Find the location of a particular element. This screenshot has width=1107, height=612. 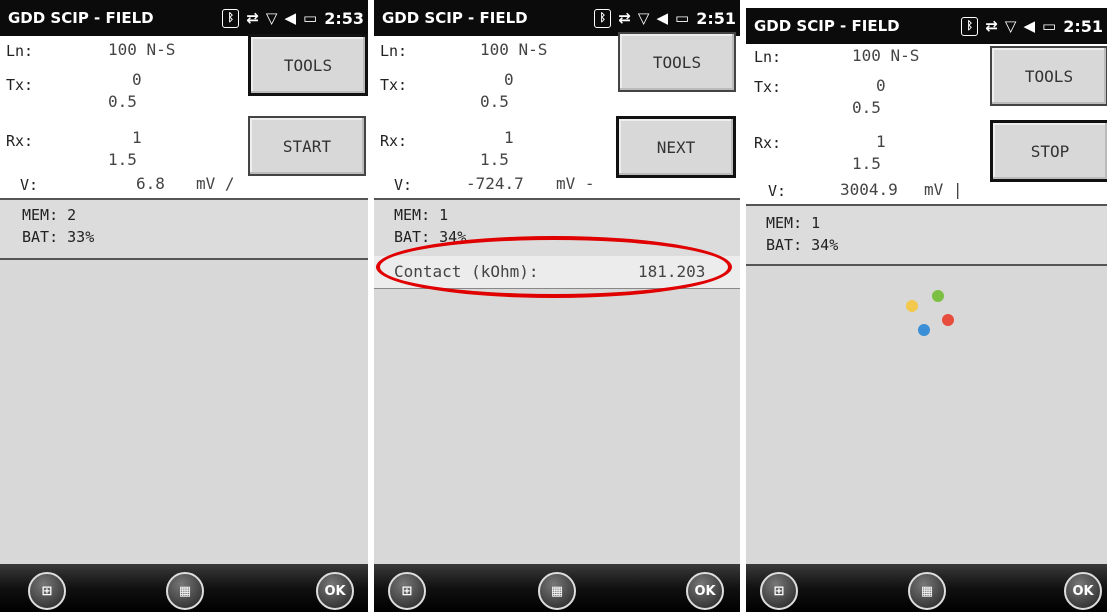

top-margin is located at coordinates (926, 4).